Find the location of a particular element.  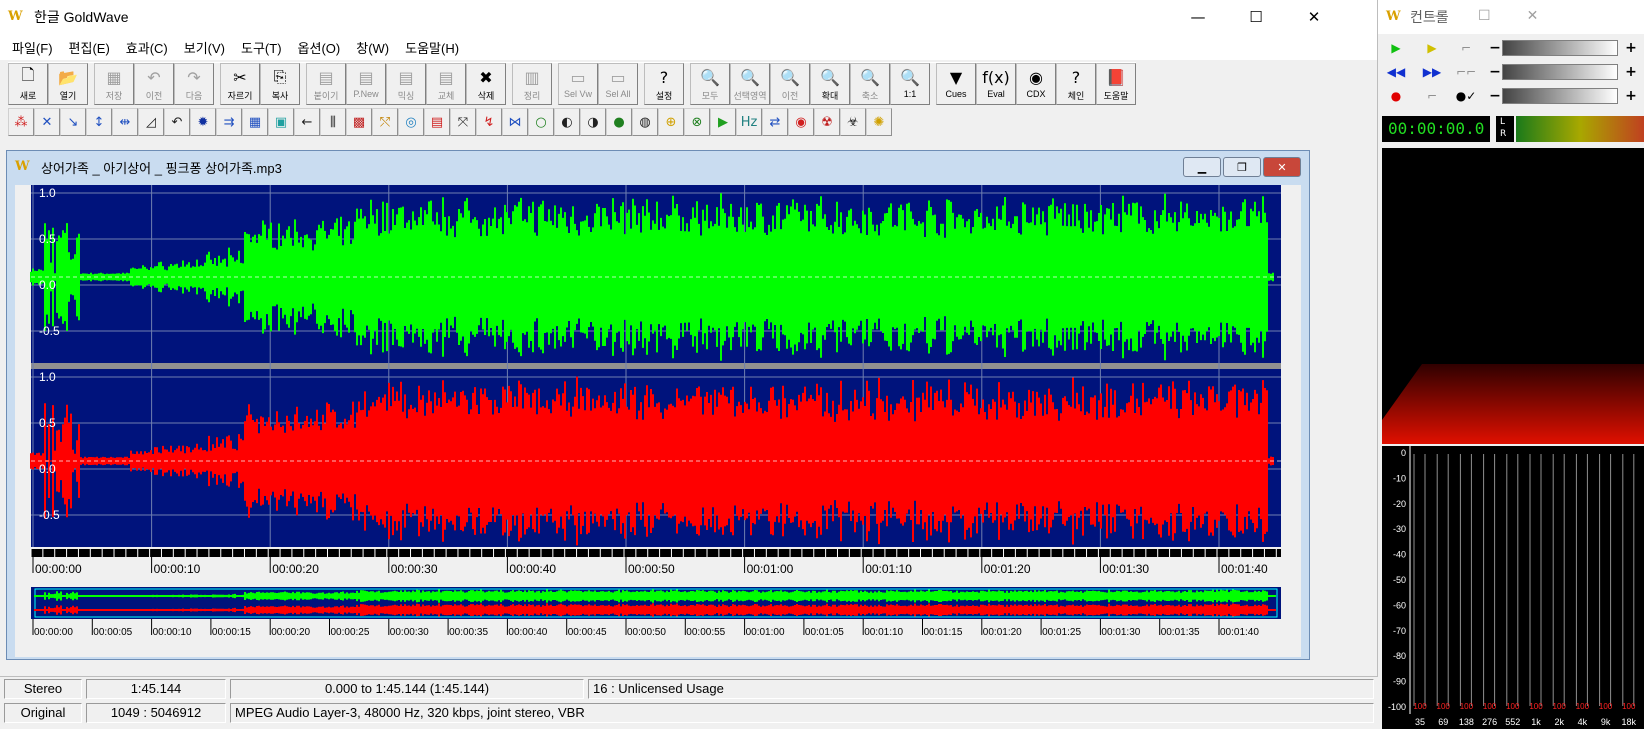

effect-17-icon: ▤ is located at coordinates (437, 122).